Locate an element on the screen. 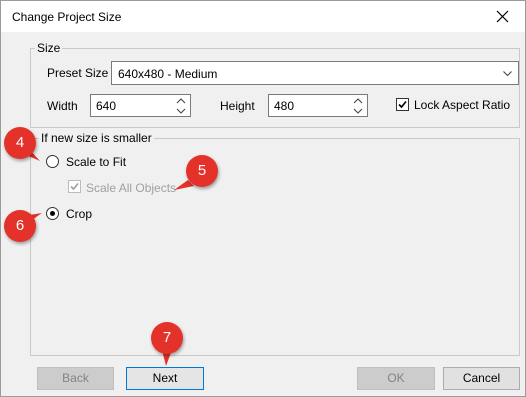  smaller-size-legend: If new size is smaller is located at coordinates (96, 138).